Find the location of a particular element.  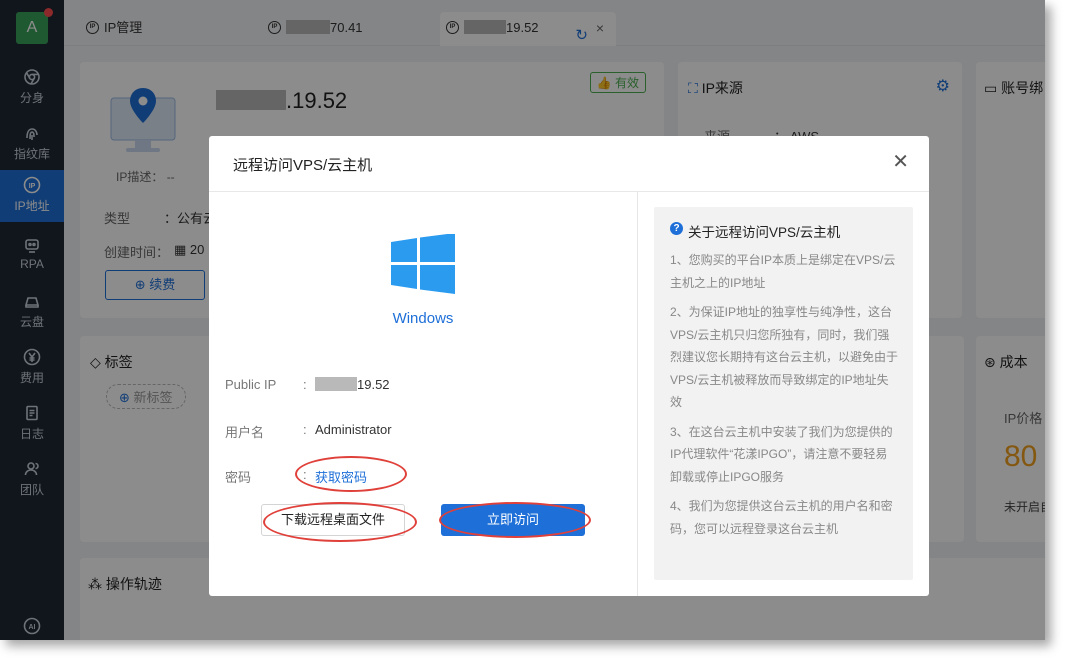

password-label: 密码 is located at coordinates (238, 477).